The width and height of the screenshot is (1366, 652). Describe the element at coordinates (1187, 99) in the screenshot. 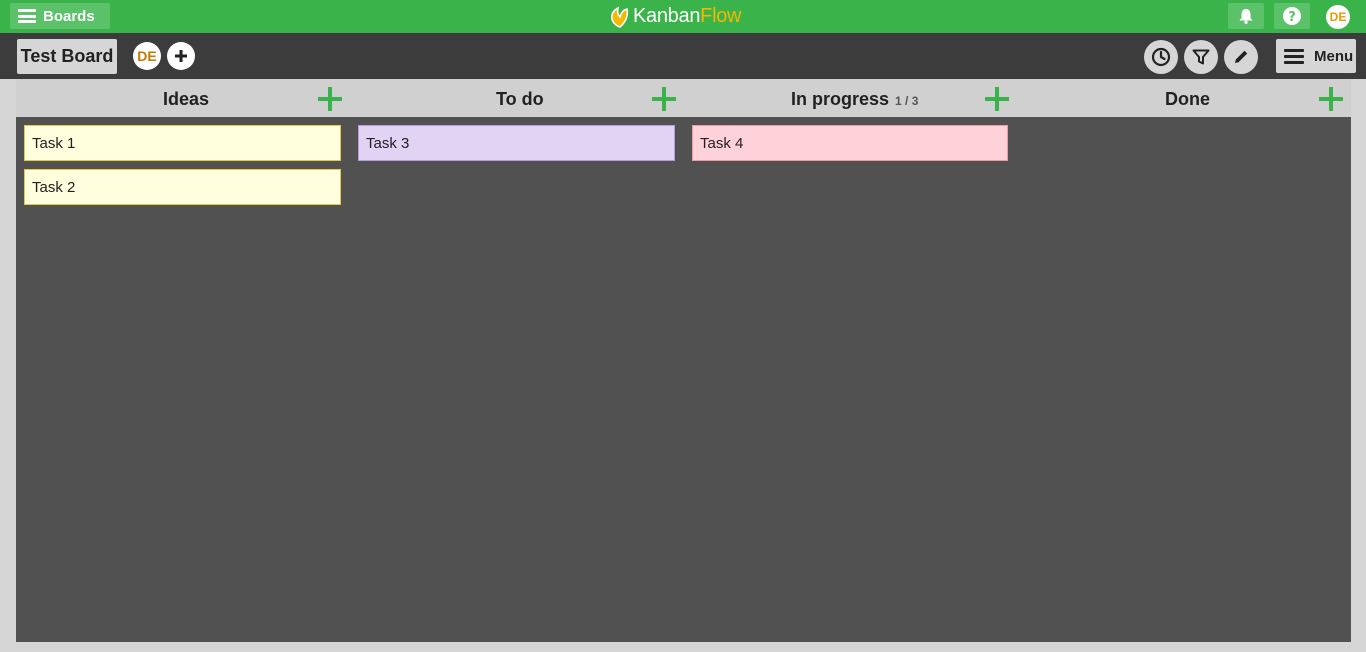

I see `column-title: Done` at that location.